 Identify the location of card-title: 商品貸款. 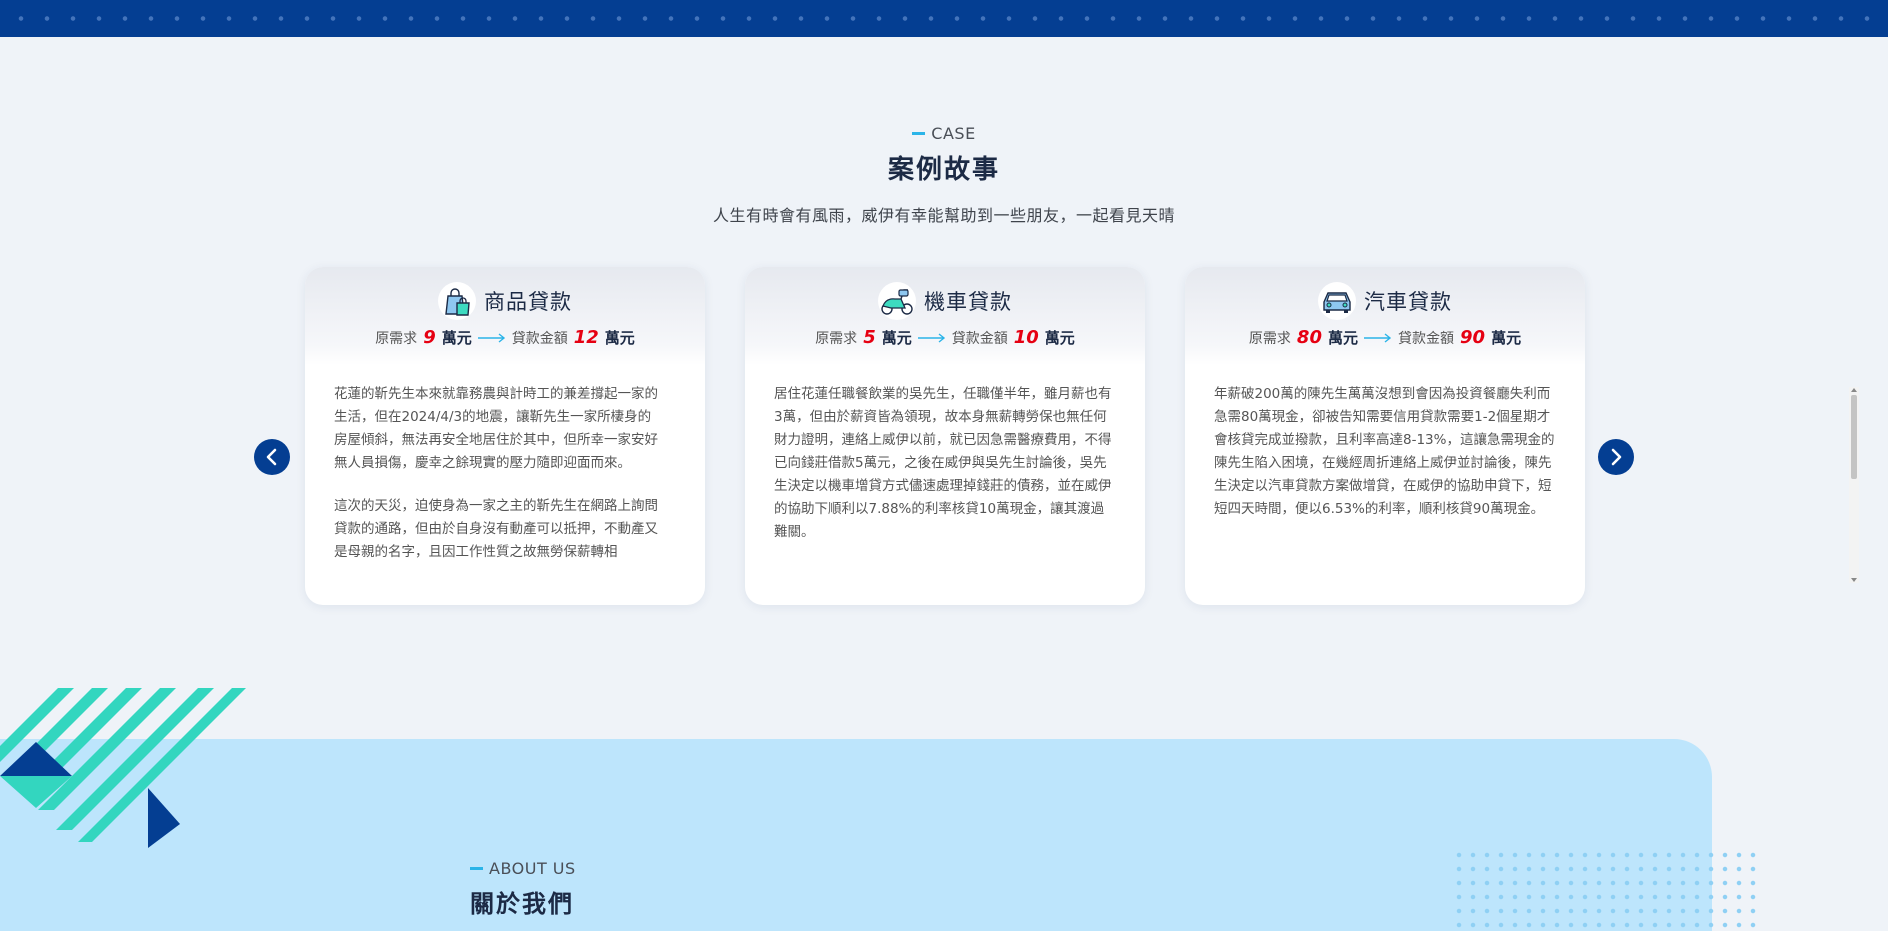
(528, 302).